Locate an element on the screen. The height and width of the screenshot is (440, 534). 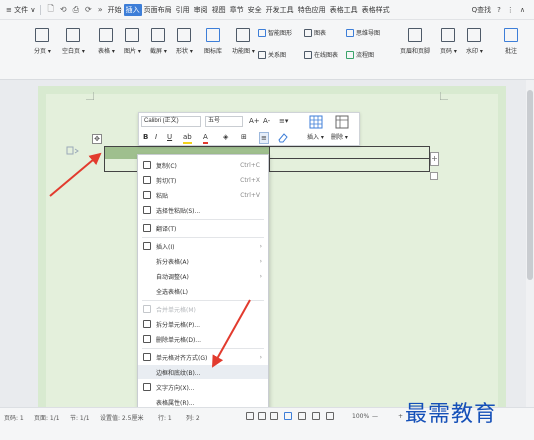
print-layout-icon is located at coordinates (288, 416).